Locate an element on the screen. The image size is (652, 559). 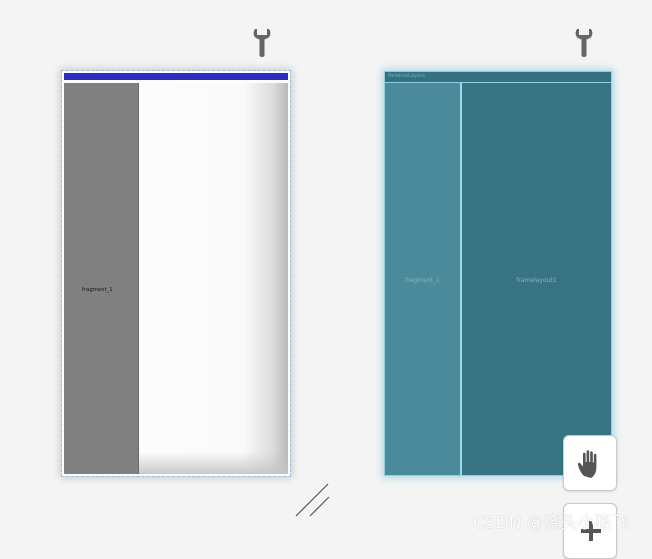
design-statusbar is located at coordinates (176, 76).